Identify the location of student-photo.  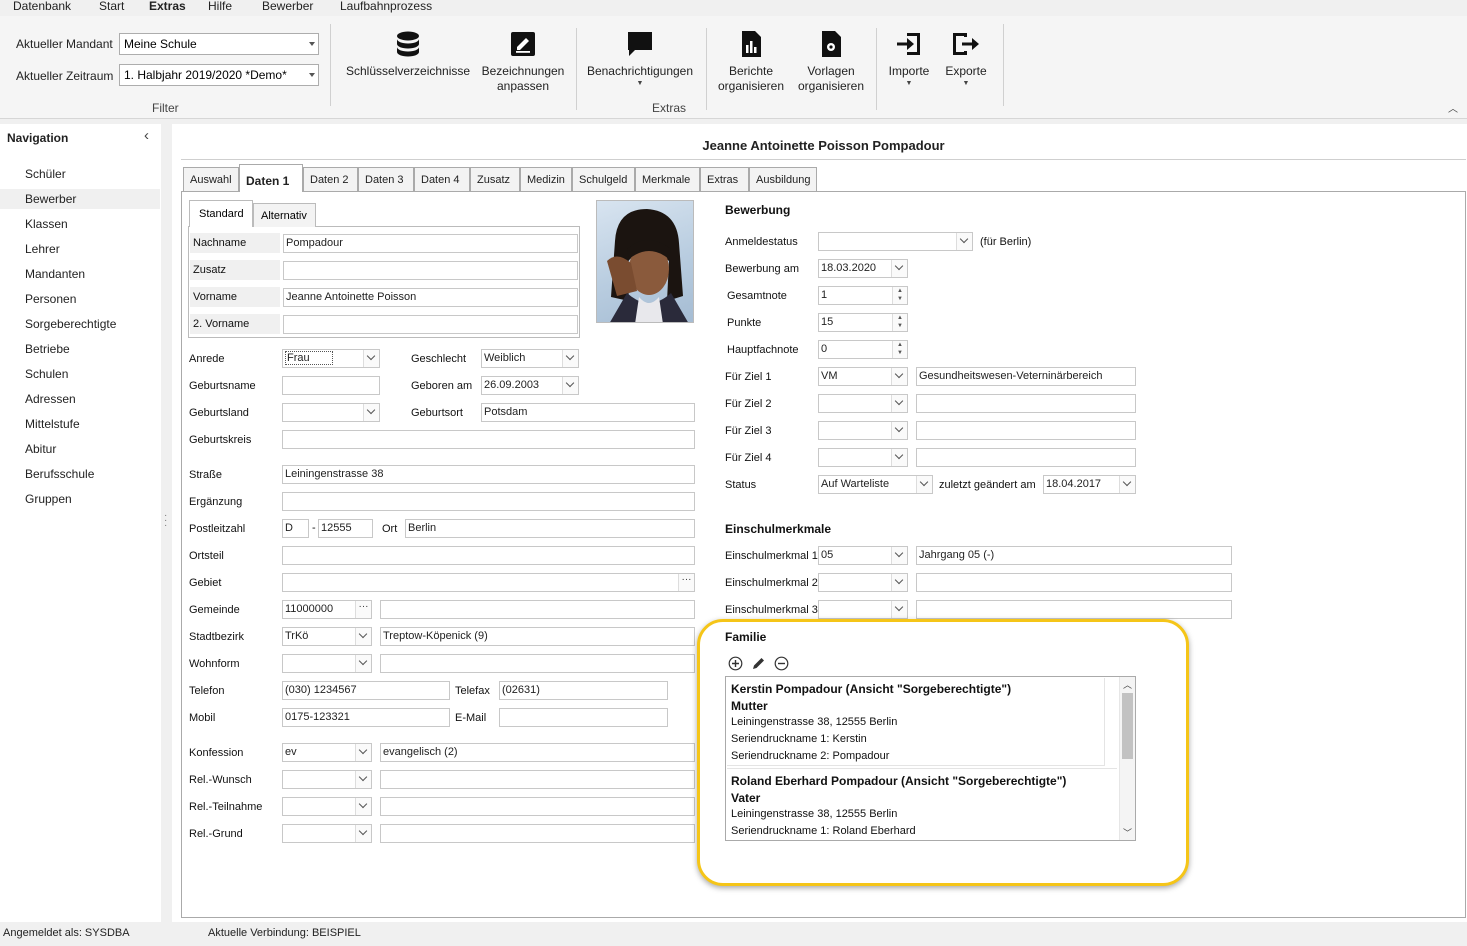
(645, 261).